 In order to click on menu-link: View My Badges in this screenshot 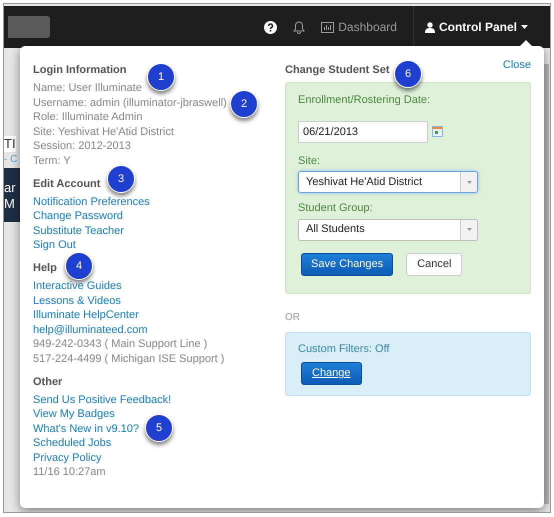, I will do `click(74, 414)`.